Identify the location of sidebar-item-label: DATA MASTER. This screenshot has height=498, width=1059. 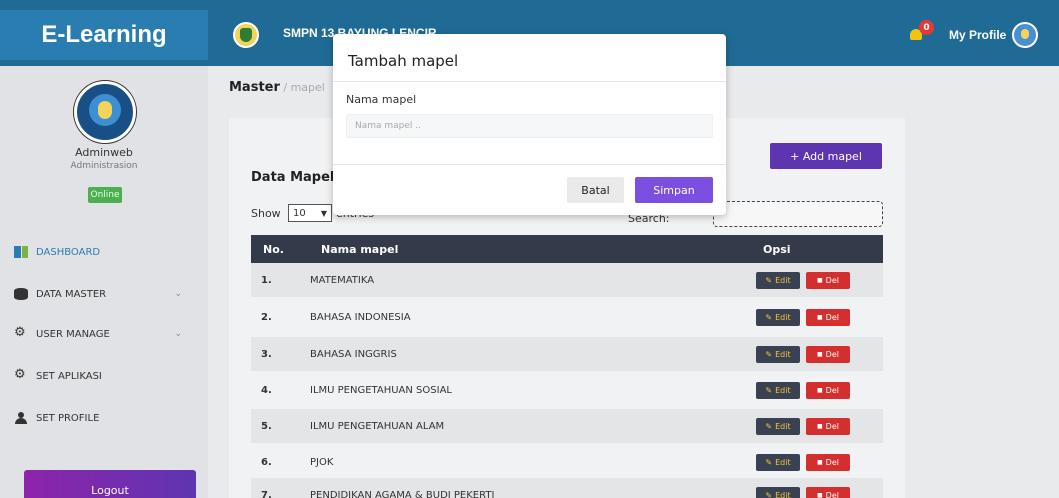
(71, 294).